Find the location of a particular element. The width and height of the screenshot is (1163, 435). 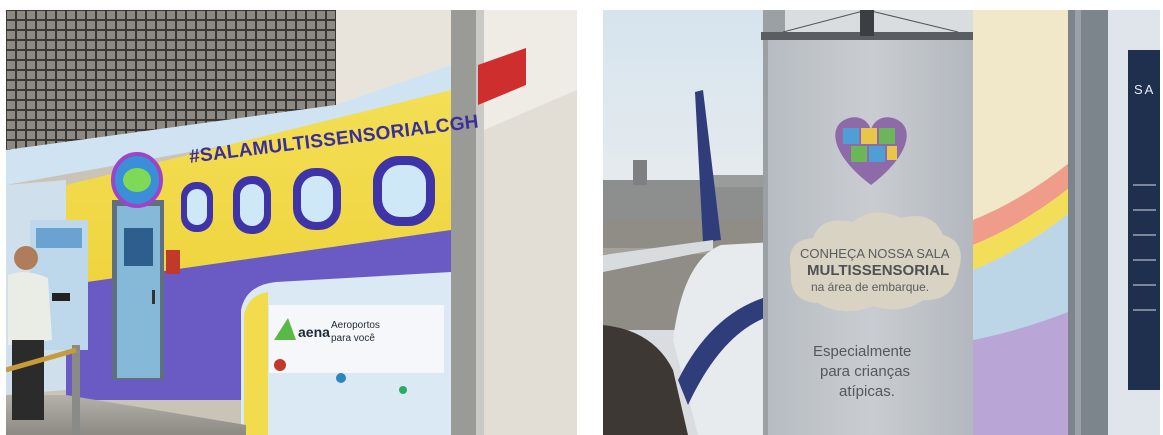

aena-tagline-line2: para você is located at coordinates (353, 338).